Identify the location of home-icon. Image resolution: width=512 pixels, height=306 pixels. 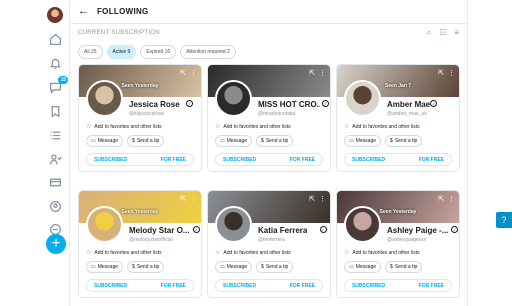
(55, 39).